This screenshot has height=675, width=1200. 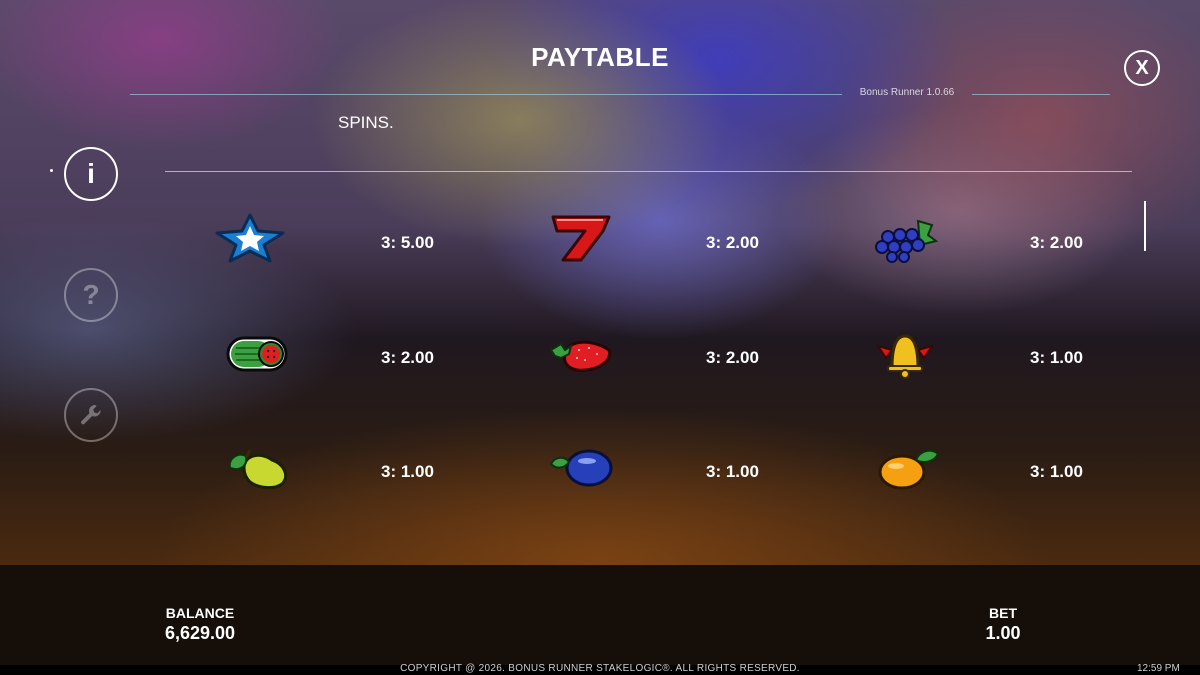 What do you see at coordinates (909, 469) in the screenshot?
I see `orange-icon` at bounding box center [909, 469].